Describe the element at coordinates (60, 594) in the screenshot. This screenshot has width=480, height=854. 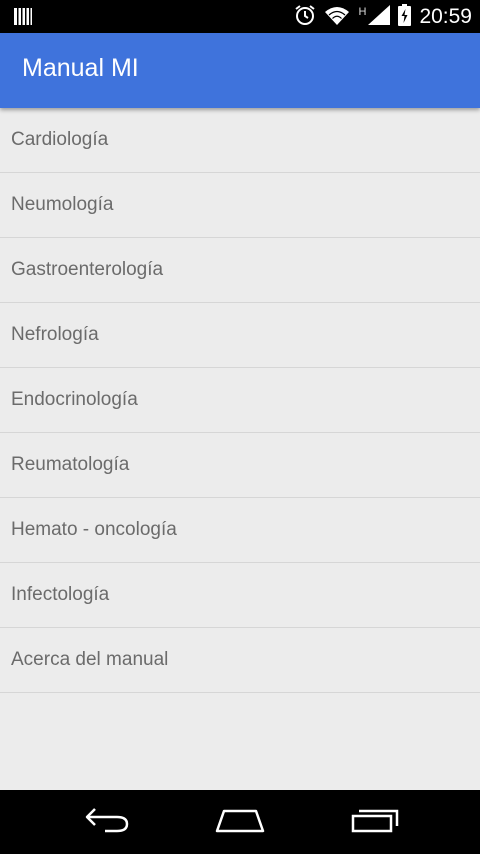
I see `list-item-label: Infectología` at that location.